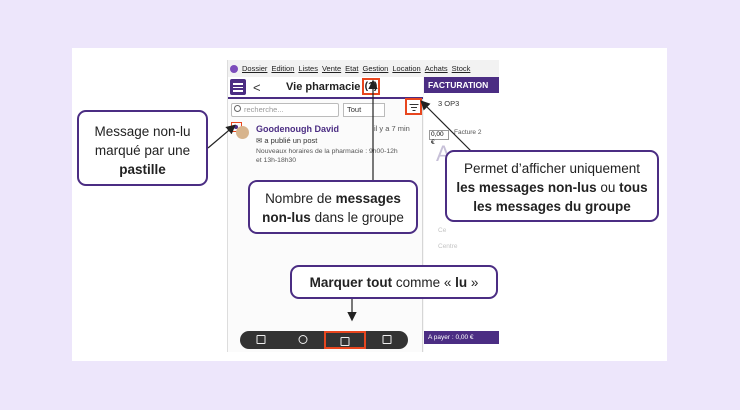  What do you see at coordinates (331, 68) in the screenshot?
I see `menu-vente: Vente` at bounding box center [331, 68].